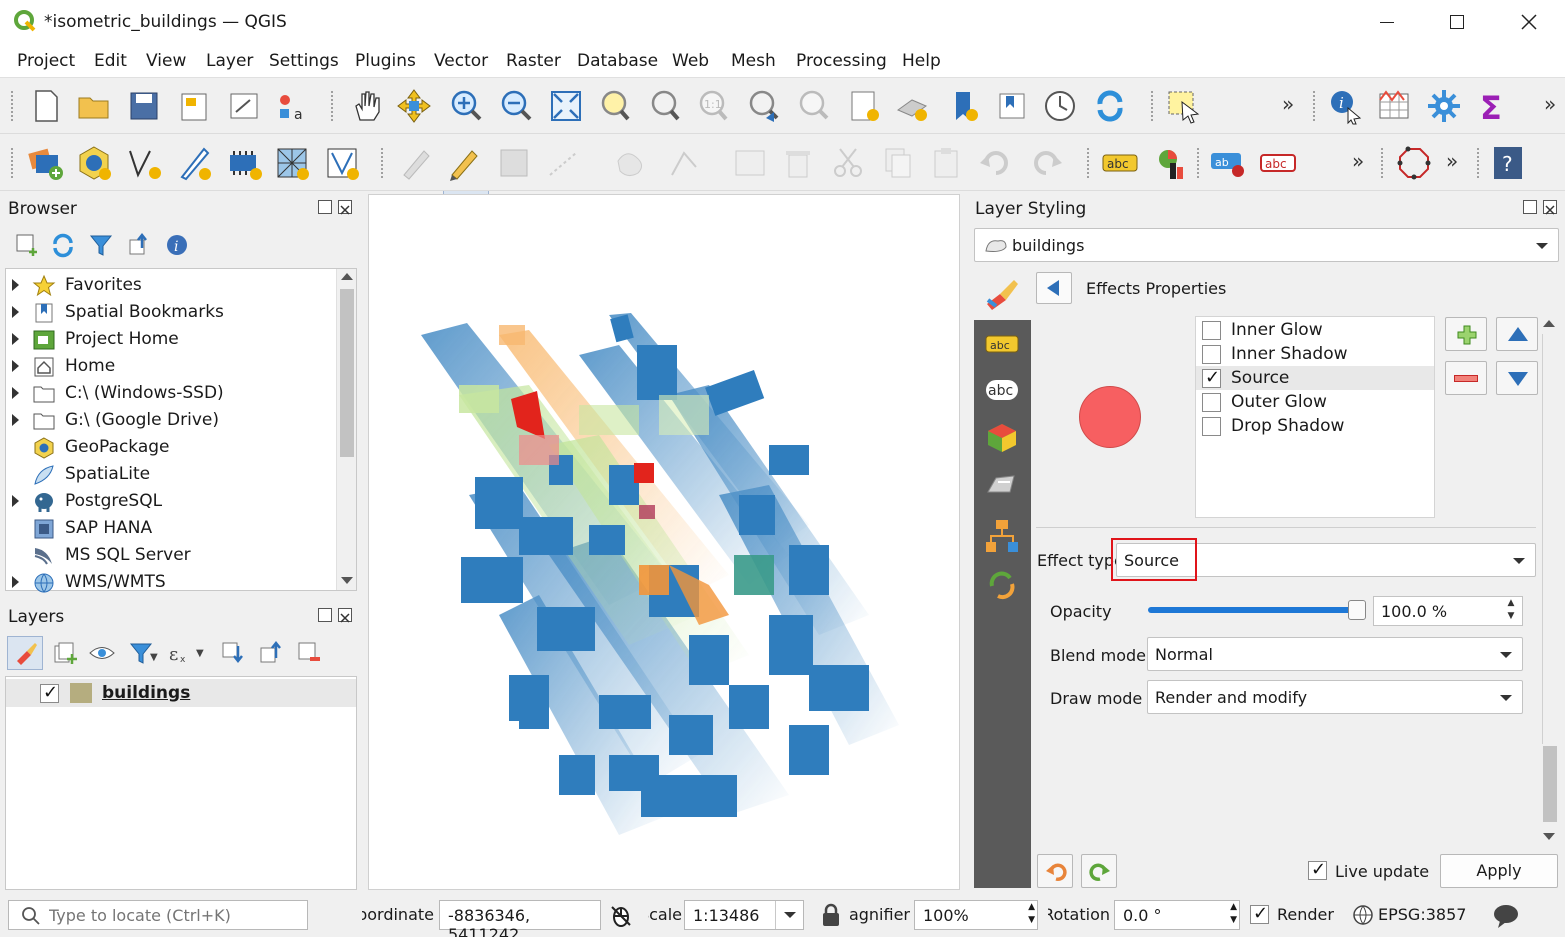  What do you see at coordinates (1549, 836) in the screenshot?
I see `scroll-down-icon` at bounding box center [1549, 836].